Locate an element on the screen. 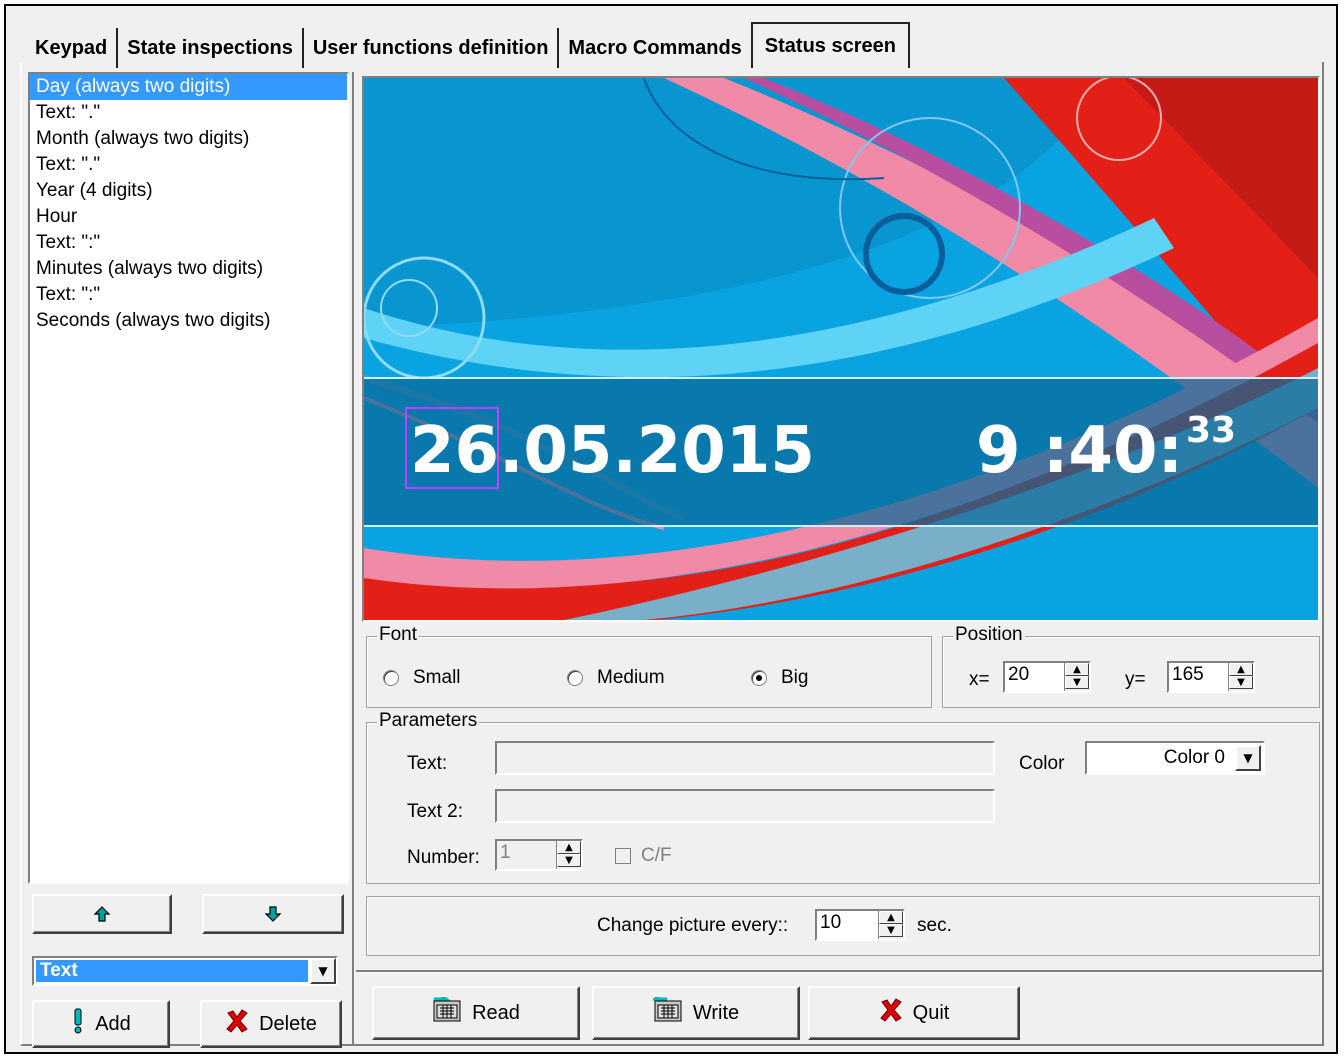 This screenshot has height=1061, width=1344. delete-button: Delete is located at coordinates (271, 1024).